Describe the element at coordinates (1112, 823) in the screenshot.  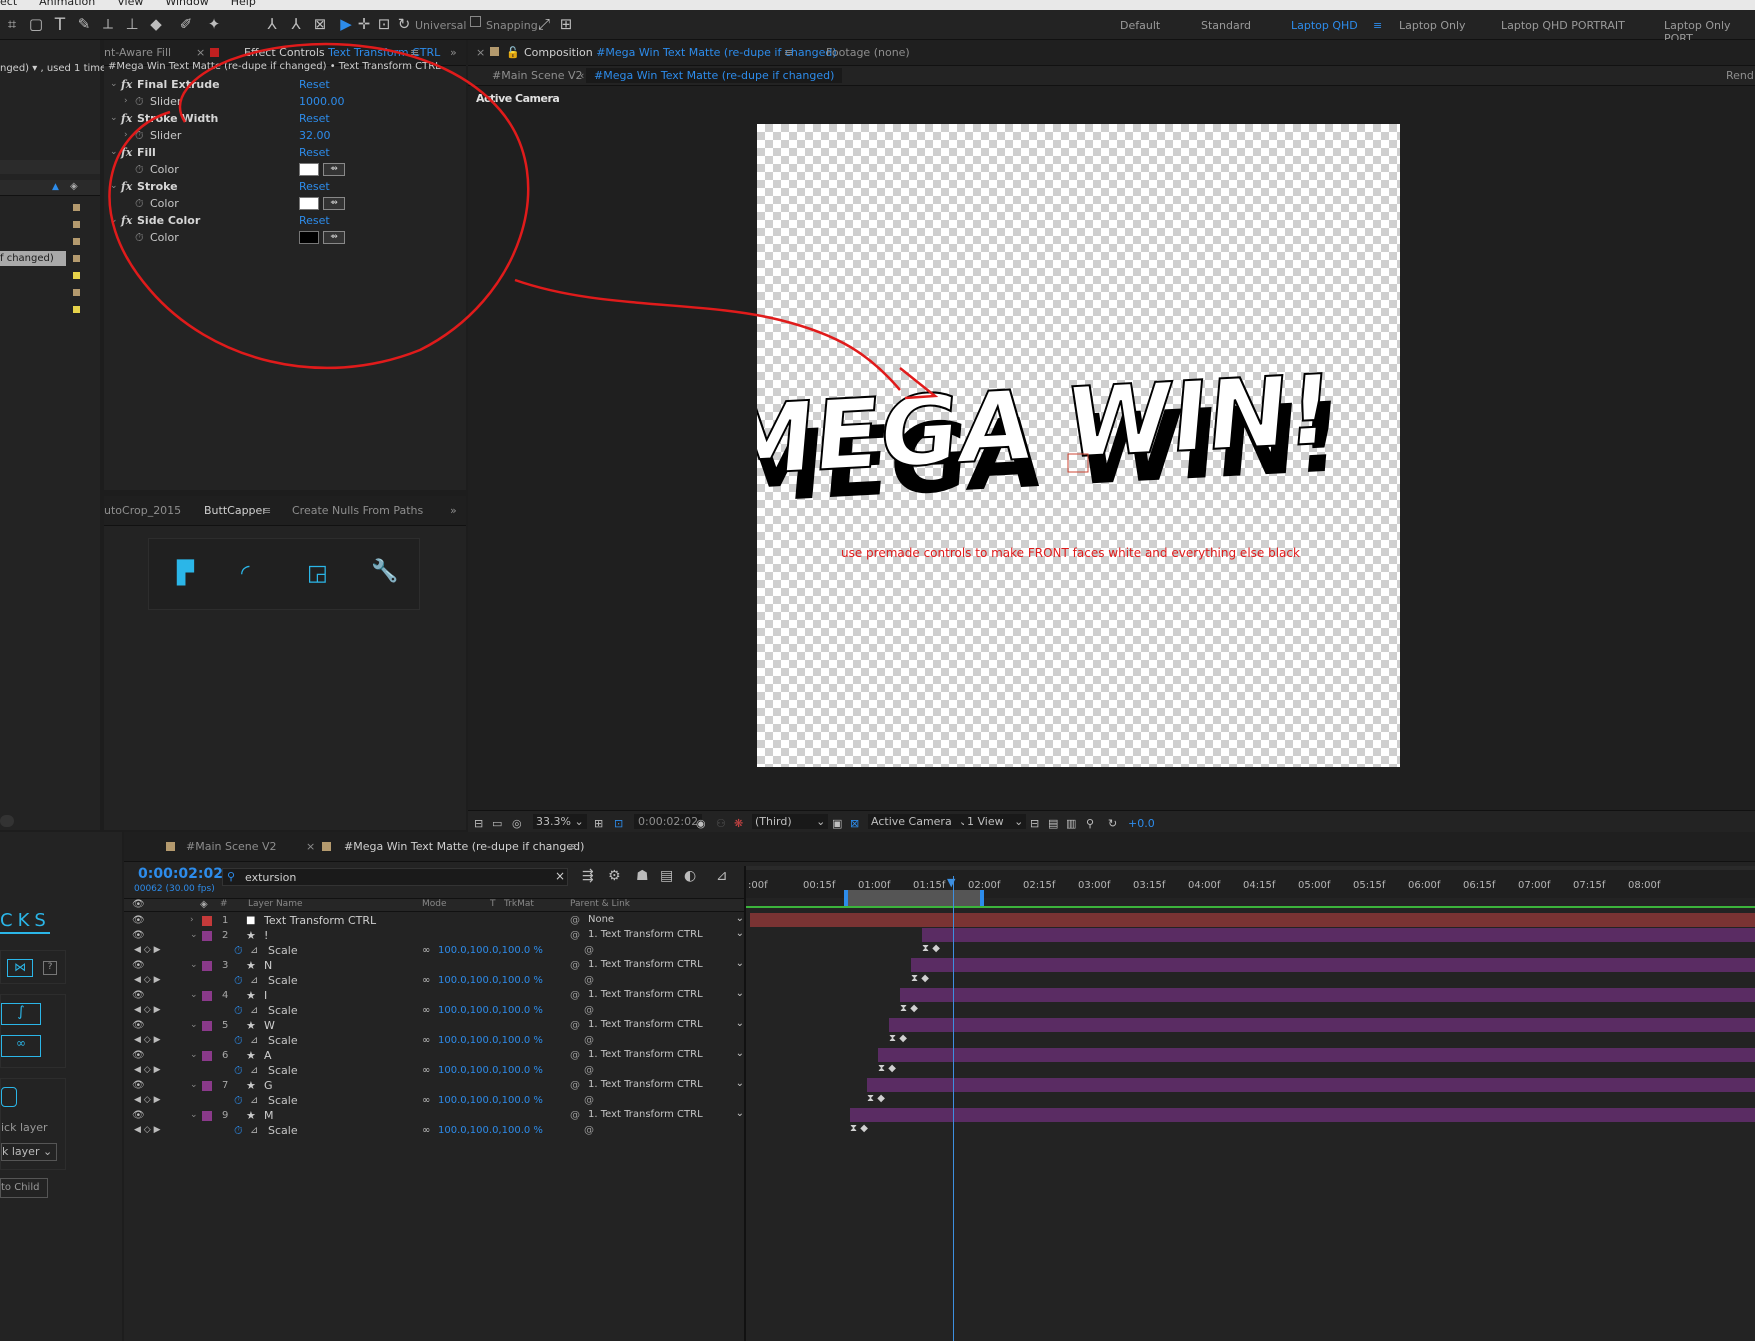
I see `exposure-icon: ↻` at that location.